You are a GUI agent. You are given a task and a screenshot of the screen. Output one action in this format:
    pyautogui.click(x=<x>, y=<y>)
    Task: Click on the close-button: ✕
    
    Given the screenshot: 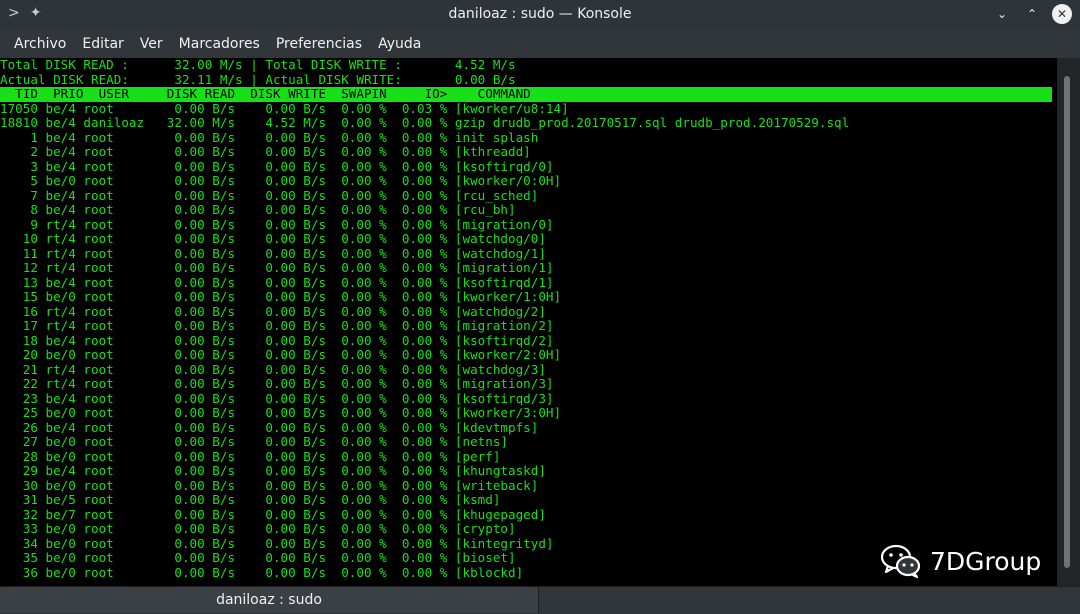 What is the action you would take?
    pyautogui.click(x=1062, y=14)
    